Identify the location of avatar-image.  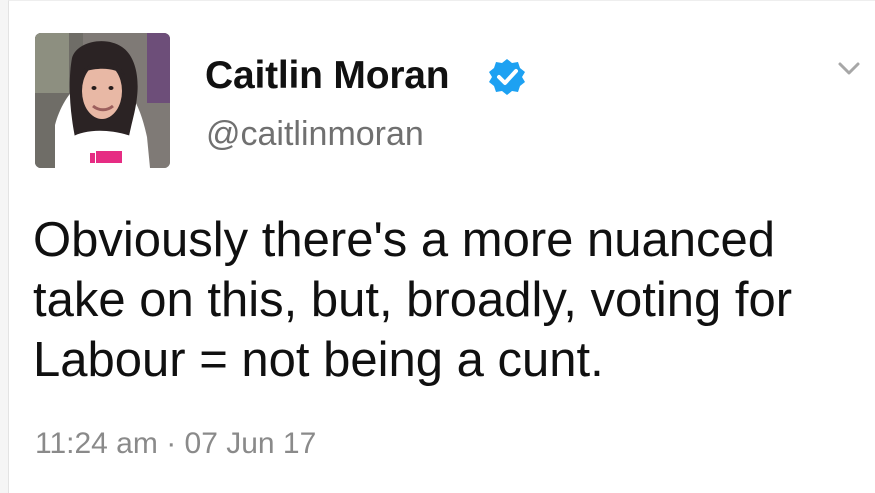
(102, 100).